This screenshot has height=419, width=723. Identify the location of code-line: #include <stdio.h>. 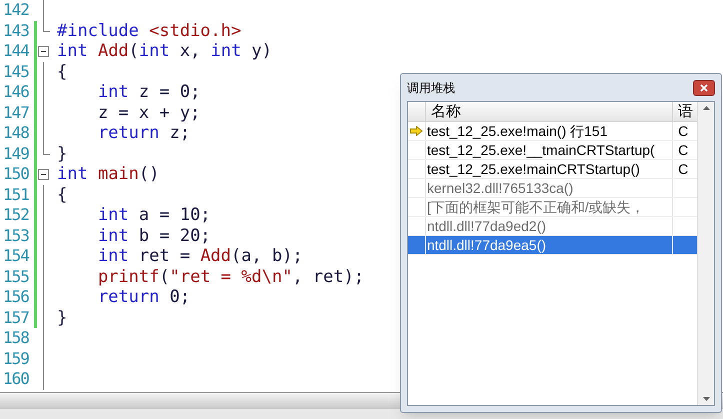
(149, 30).